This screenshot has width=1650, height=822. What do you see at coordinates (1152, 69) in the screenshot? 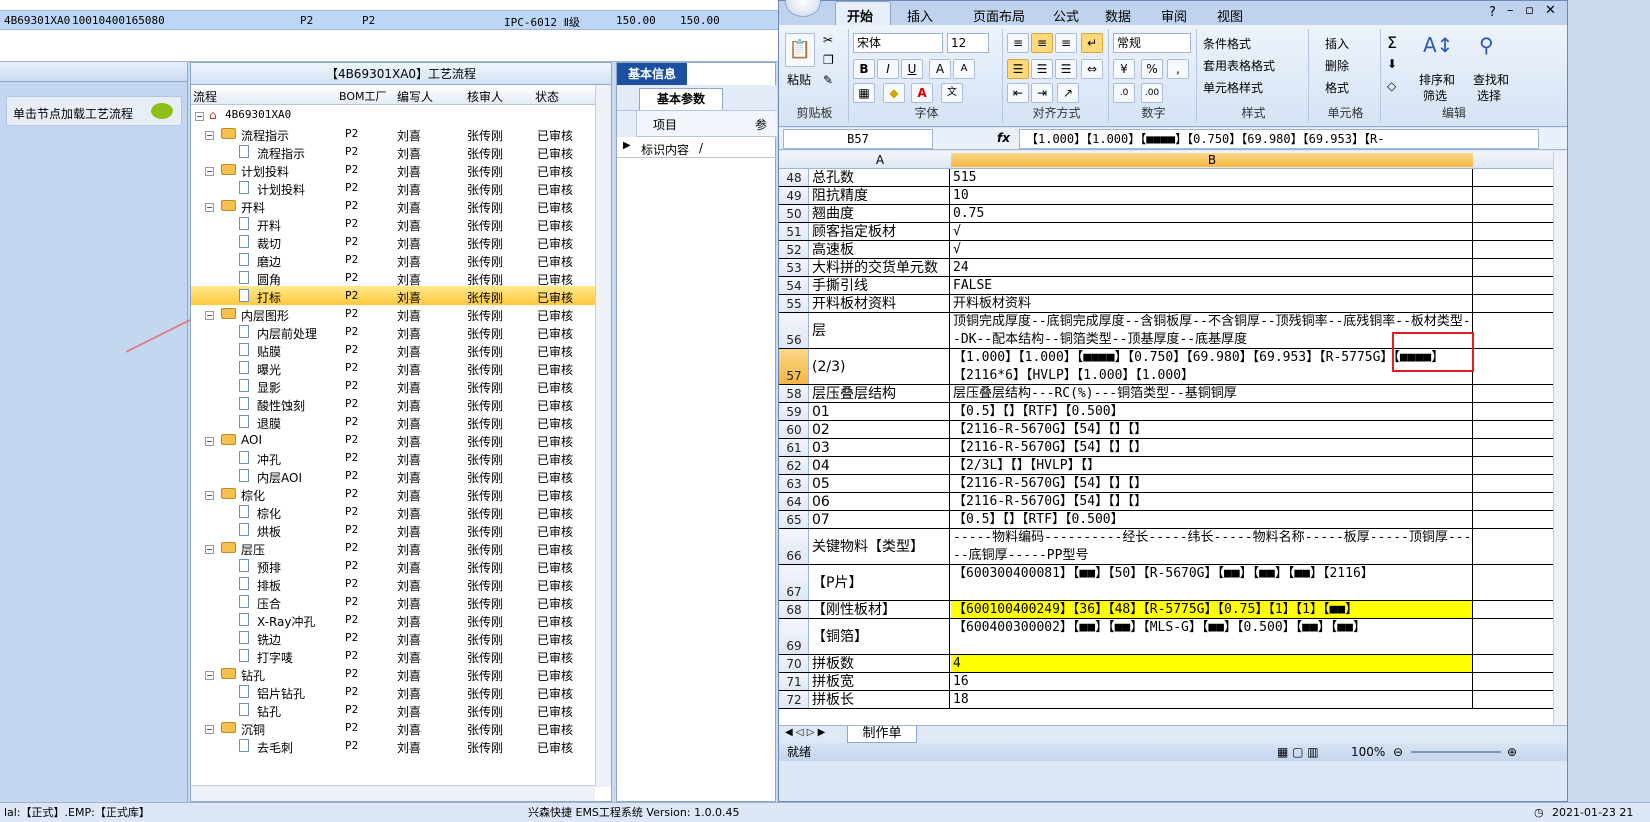
I see `percent-icon: %` at bounding box center [1152, 69].